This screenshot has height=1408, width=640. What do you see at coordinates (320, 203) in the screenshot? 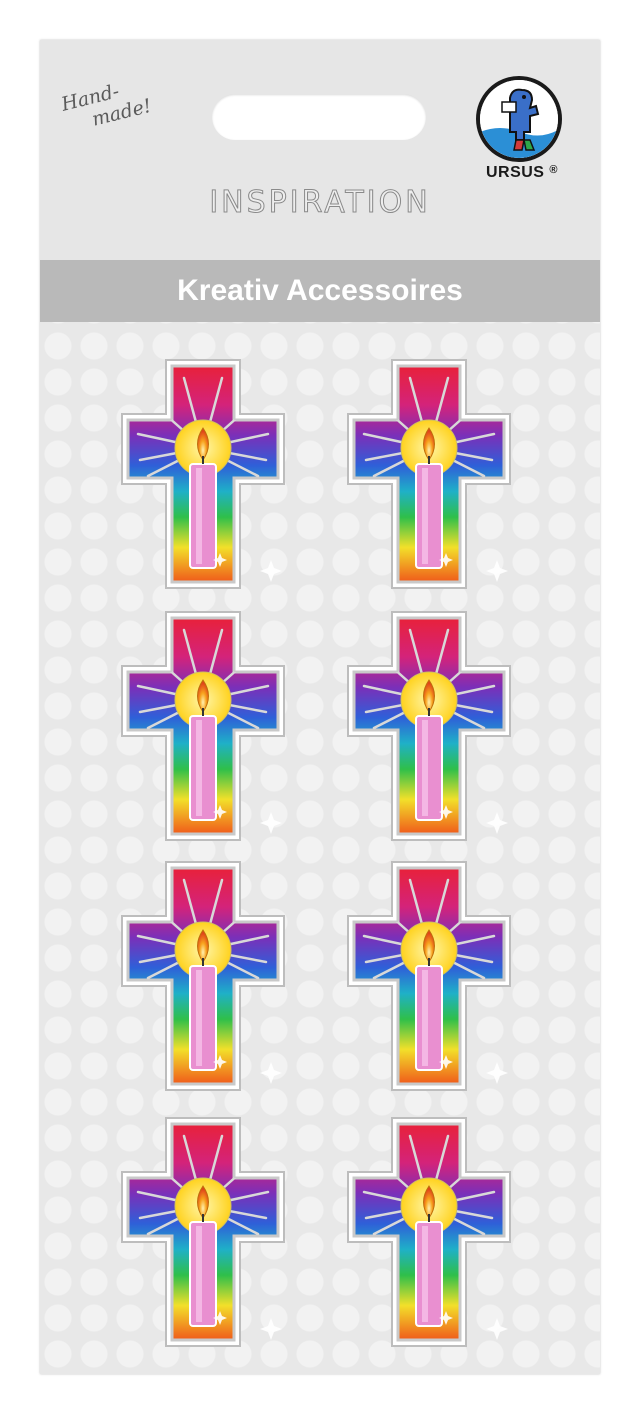
I see `series-title: INSPIRATION` at bounding box center [320, 203].